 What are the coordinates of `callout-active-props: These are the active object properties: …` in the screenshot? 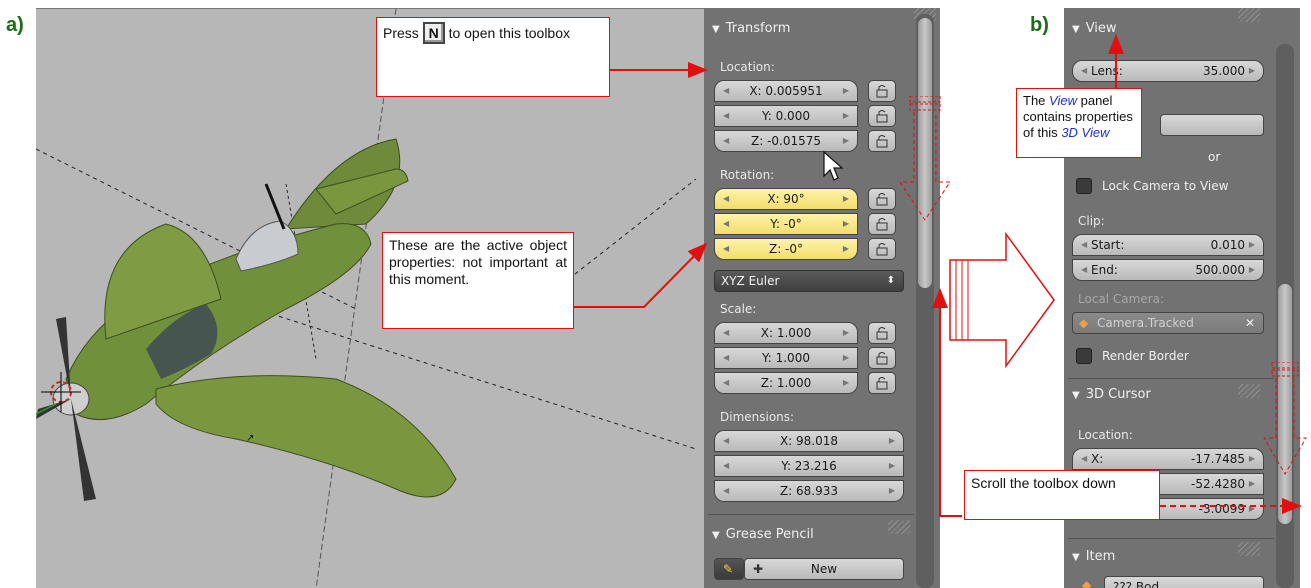 It's located at (478, 280).